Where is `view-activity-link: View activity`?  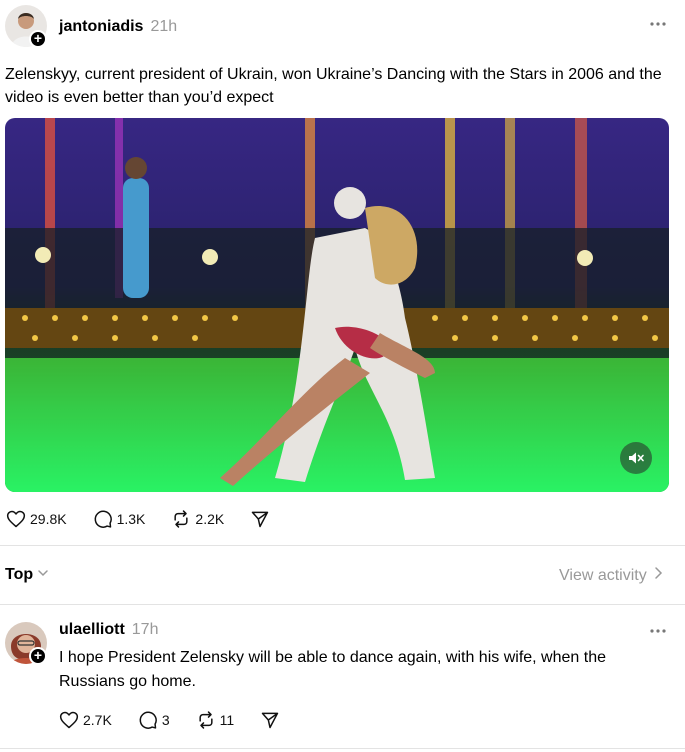 view-activity-link: View activity is located at coordinates (611, 575).